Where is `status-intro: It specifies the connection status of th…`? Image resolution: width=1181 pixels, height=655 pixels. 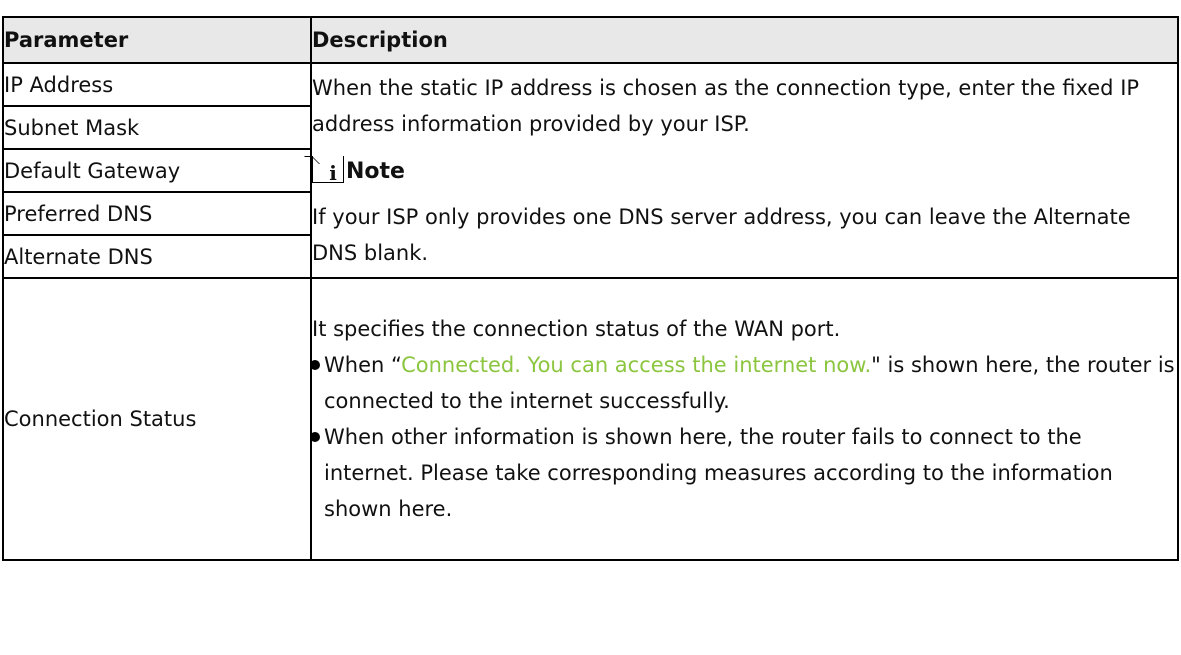
status-intro: It specifies the connection status of th… is located at coordinates (576, 329).